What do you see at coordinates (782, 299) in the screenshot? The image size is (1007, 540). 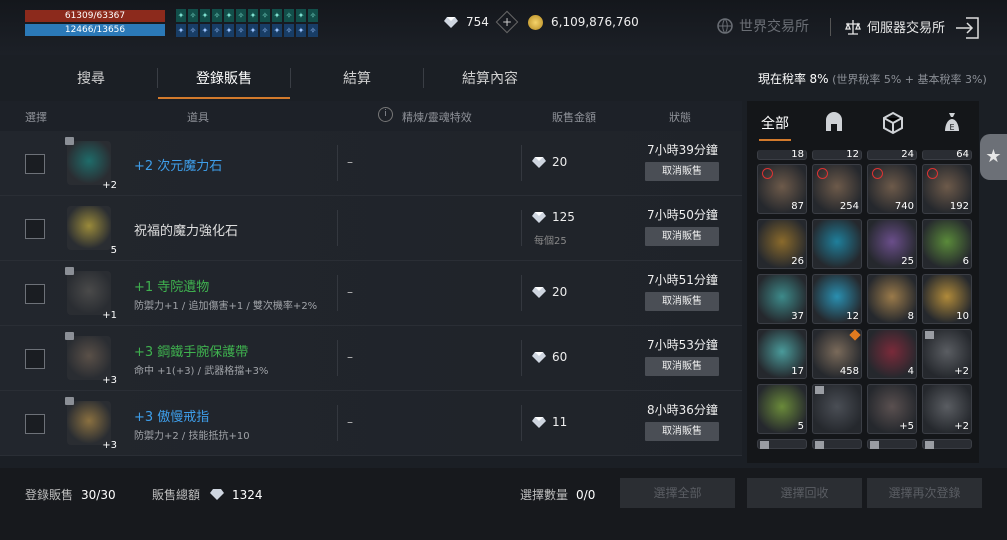 I see `inventory-slot: 37` at bounding box center [782, 299].